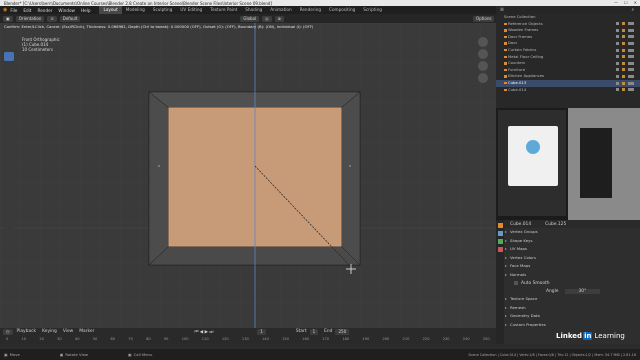 This screenshot has width=640, height=360. Describe the element at coordinates (13, 10) in the screenshot. I see `menu-file: File` at that location.